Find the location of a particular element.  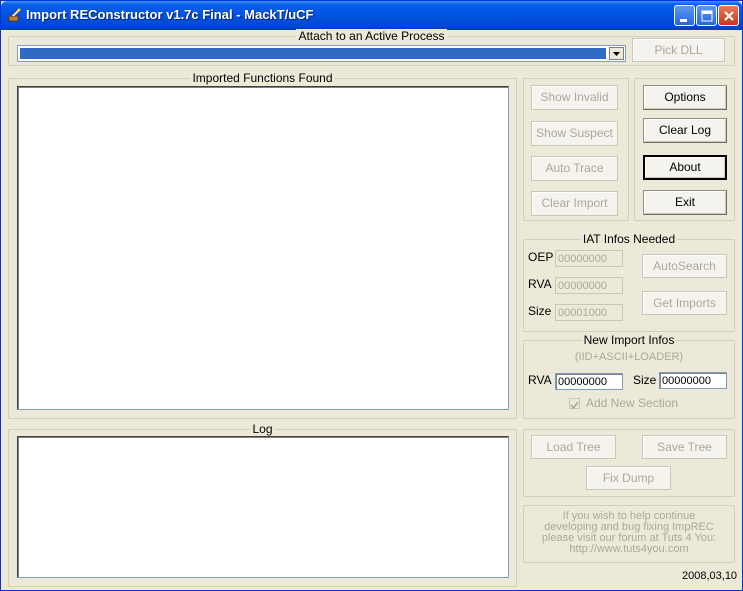

options-label: Options is located at coordinates (685, 97).